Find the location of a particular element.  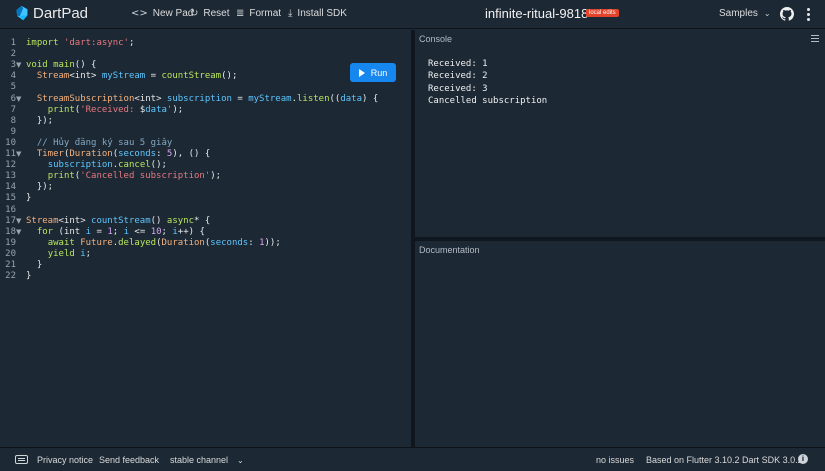

code-line: 8 }); is located at coordinates (205, 121).